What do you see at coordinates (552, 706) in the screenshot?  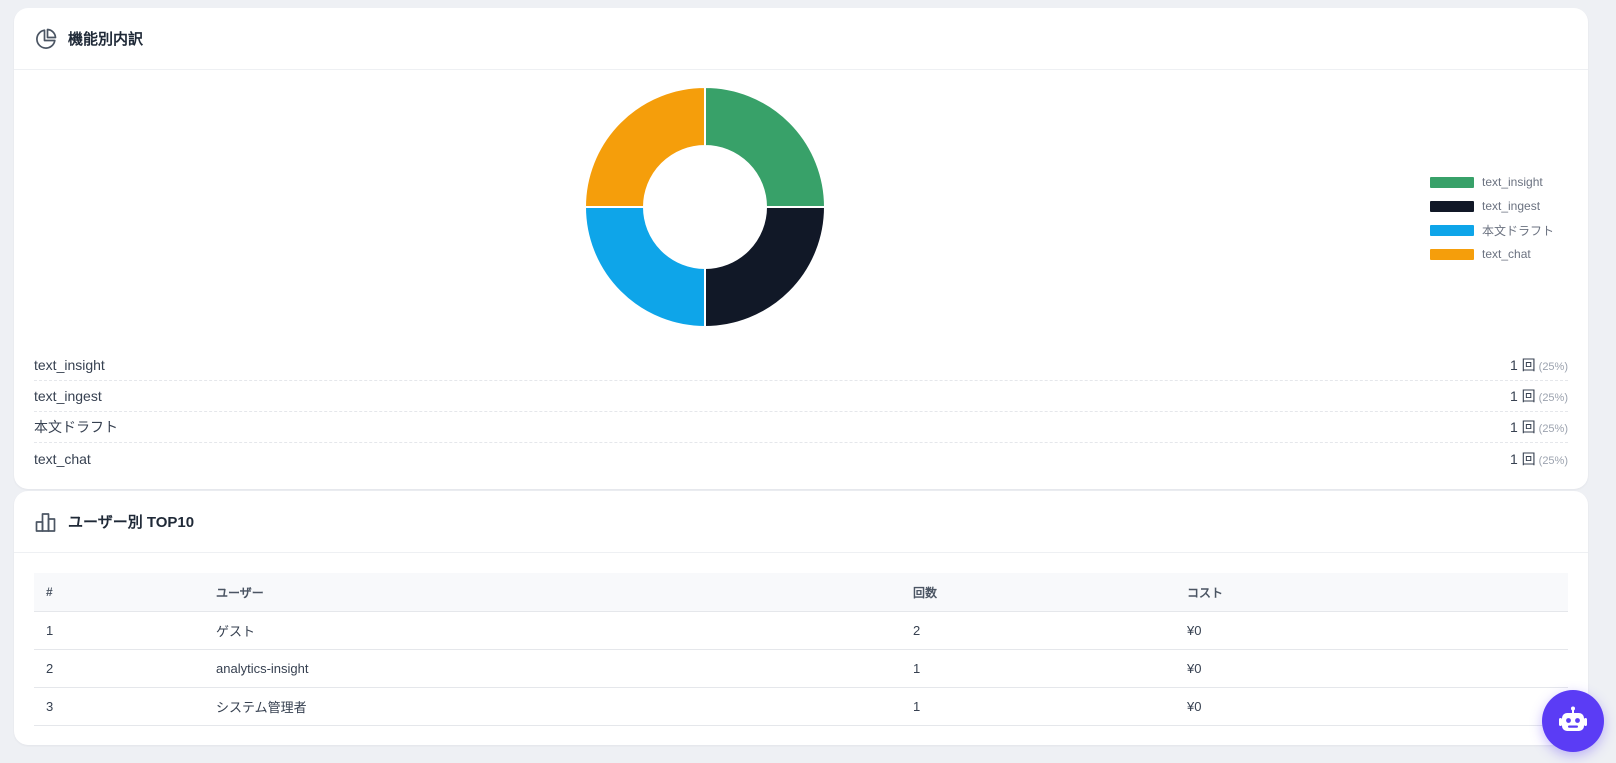 I see `user-name-cell: システム管理者` at bounding box center [552, 706].